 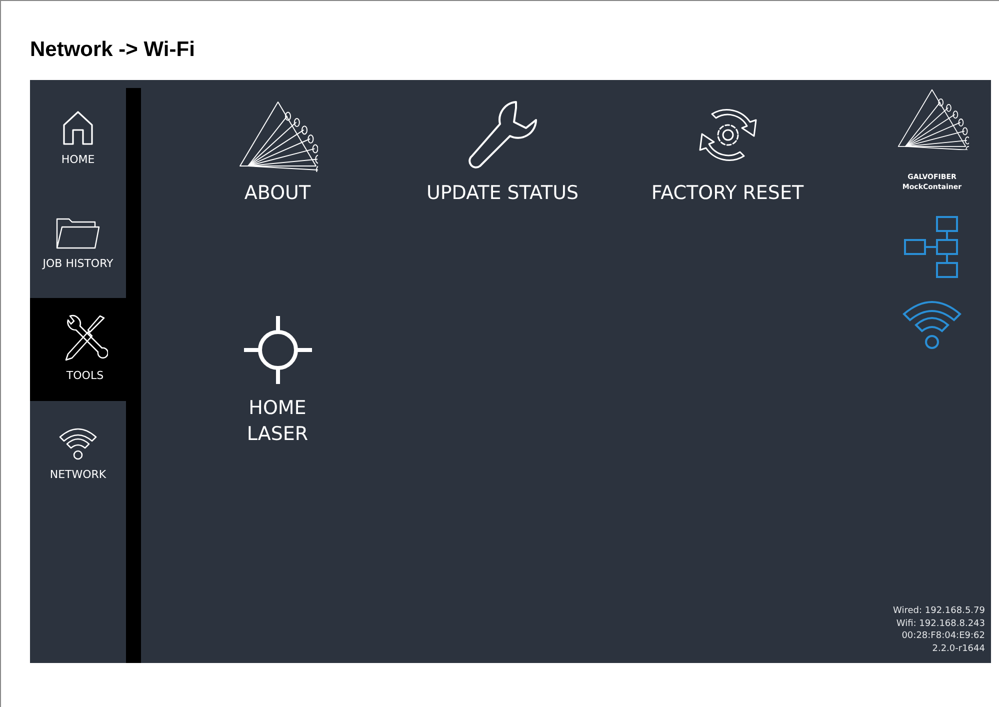 I want to click on tile-button: HOME LASER, so click(x=277, y=380).